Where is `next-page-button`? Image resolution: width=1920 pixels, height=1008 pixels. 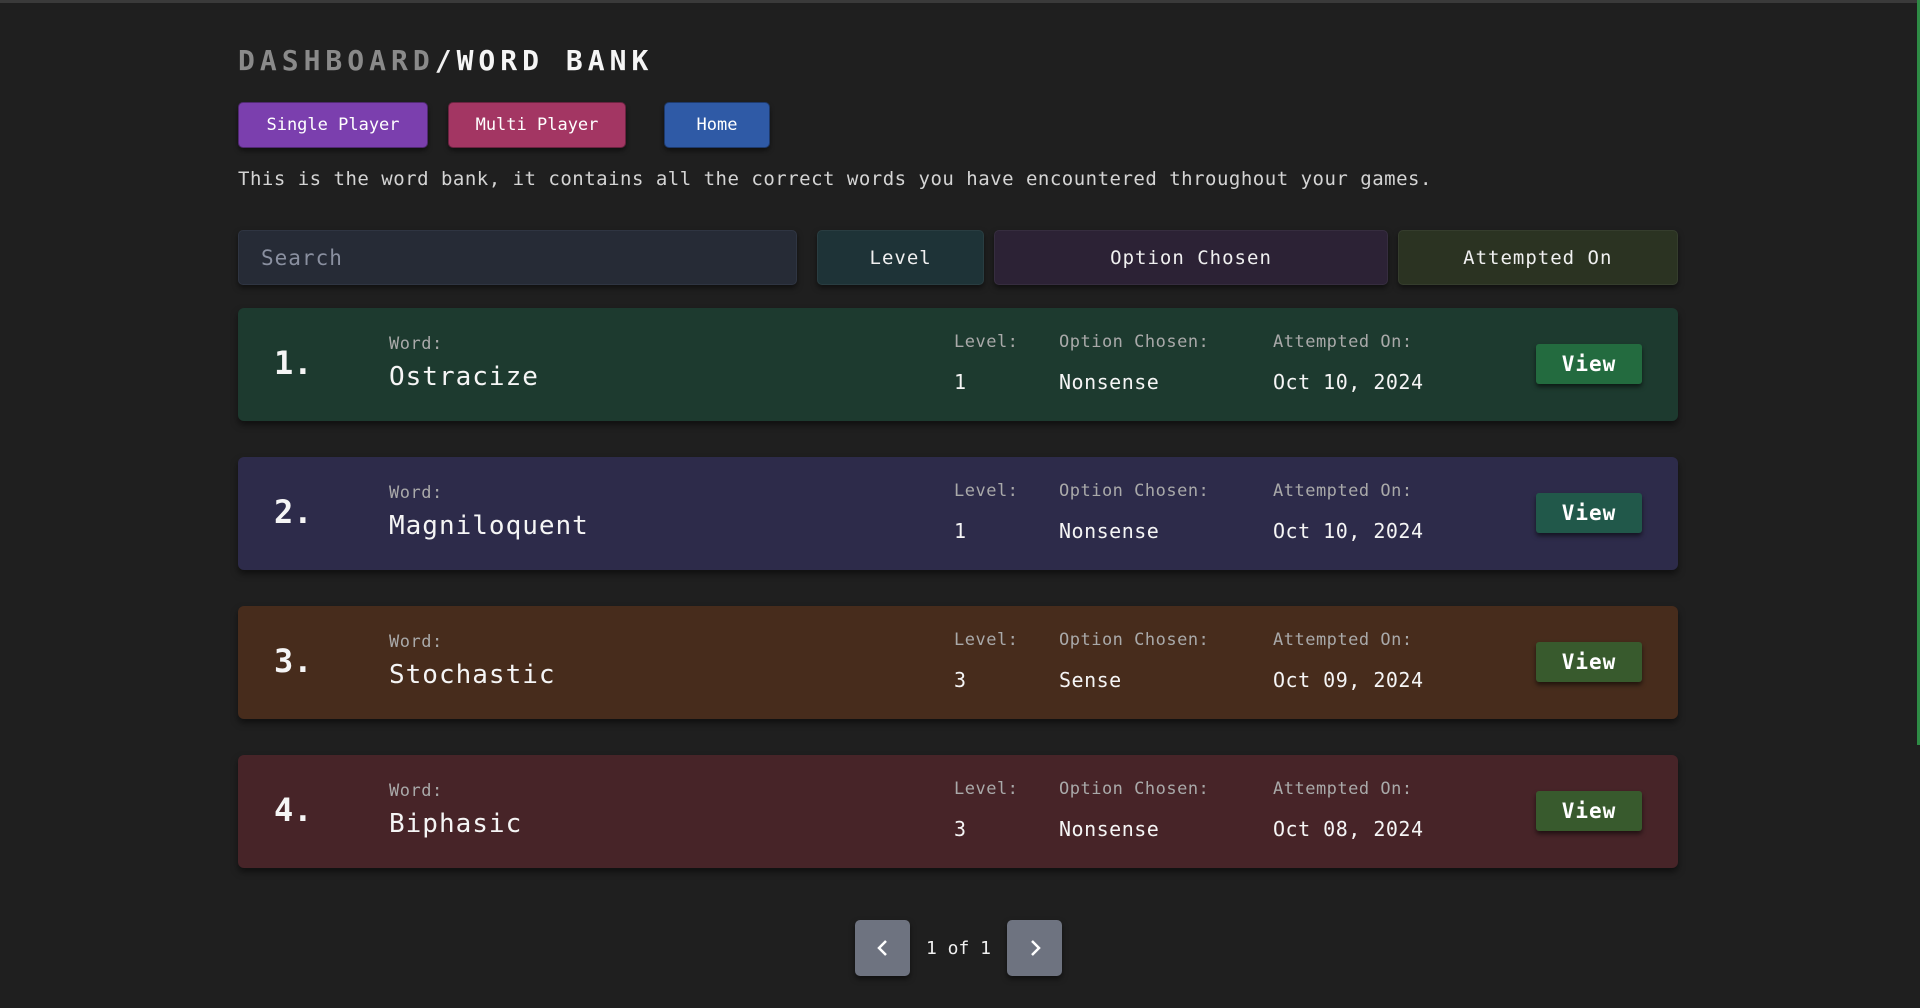
next-page-button is located at coordinates (1034, 948).